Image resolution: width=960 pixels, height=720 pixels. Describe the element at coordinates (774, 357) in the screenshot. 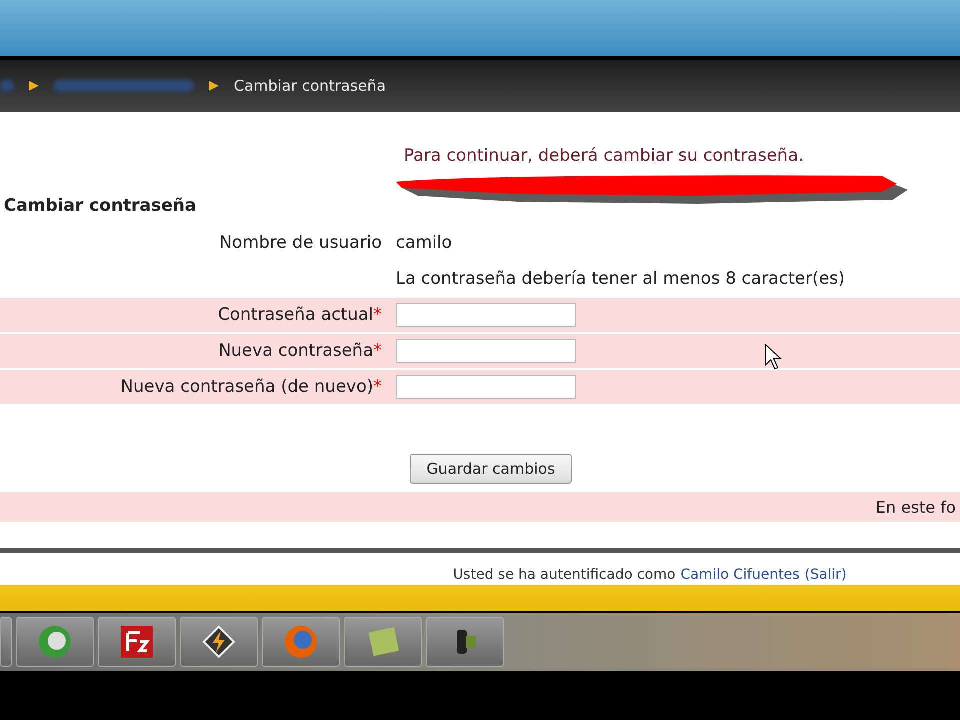

I see `cursor-icon` at that location.